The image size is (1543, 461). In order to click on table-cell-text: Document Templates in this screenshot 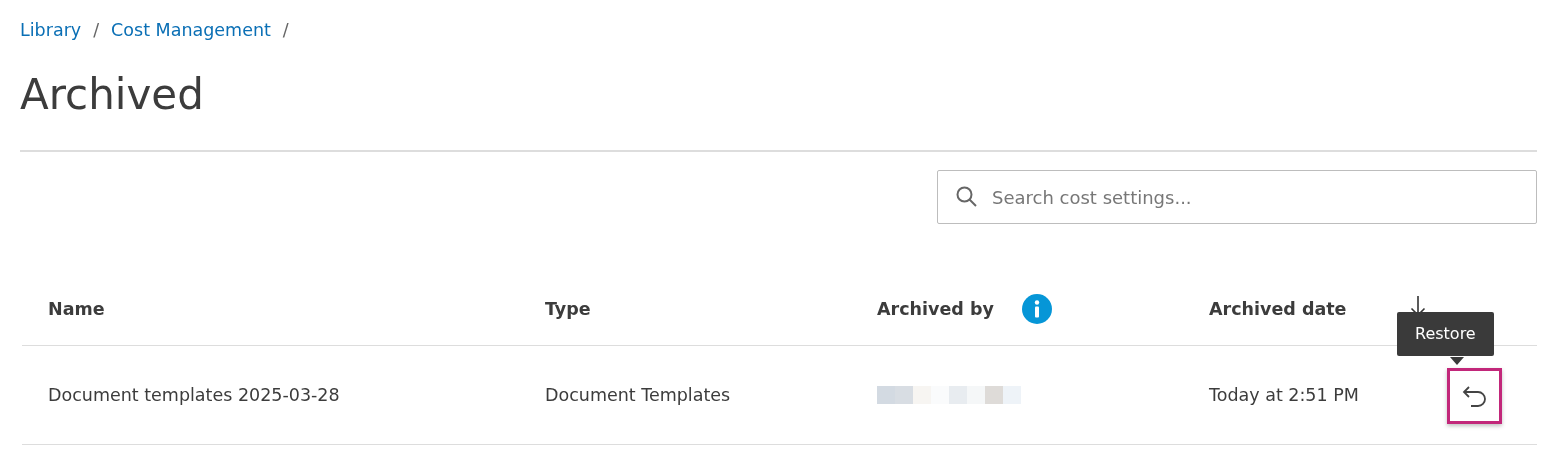, I will do `click(638, 396)`.